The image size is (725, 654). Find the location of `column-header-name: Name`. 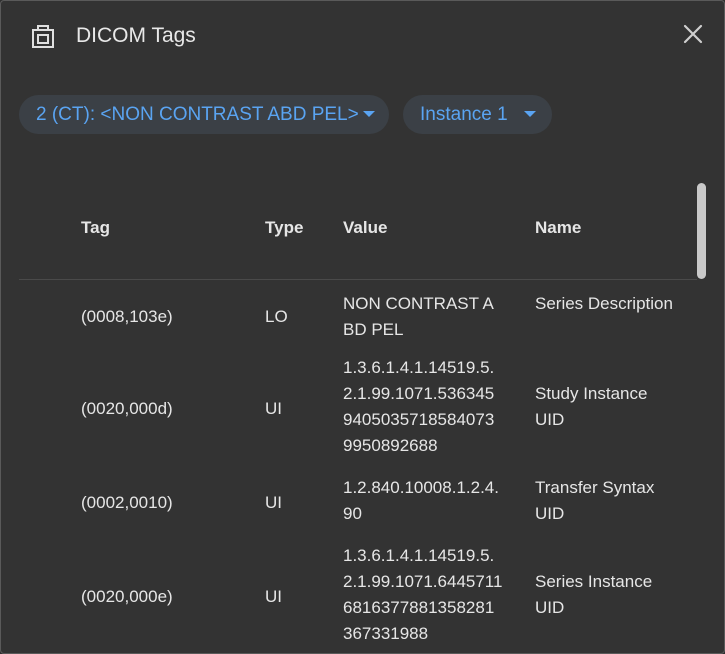

column-header-name: Name is located at coordinates (558, 227).